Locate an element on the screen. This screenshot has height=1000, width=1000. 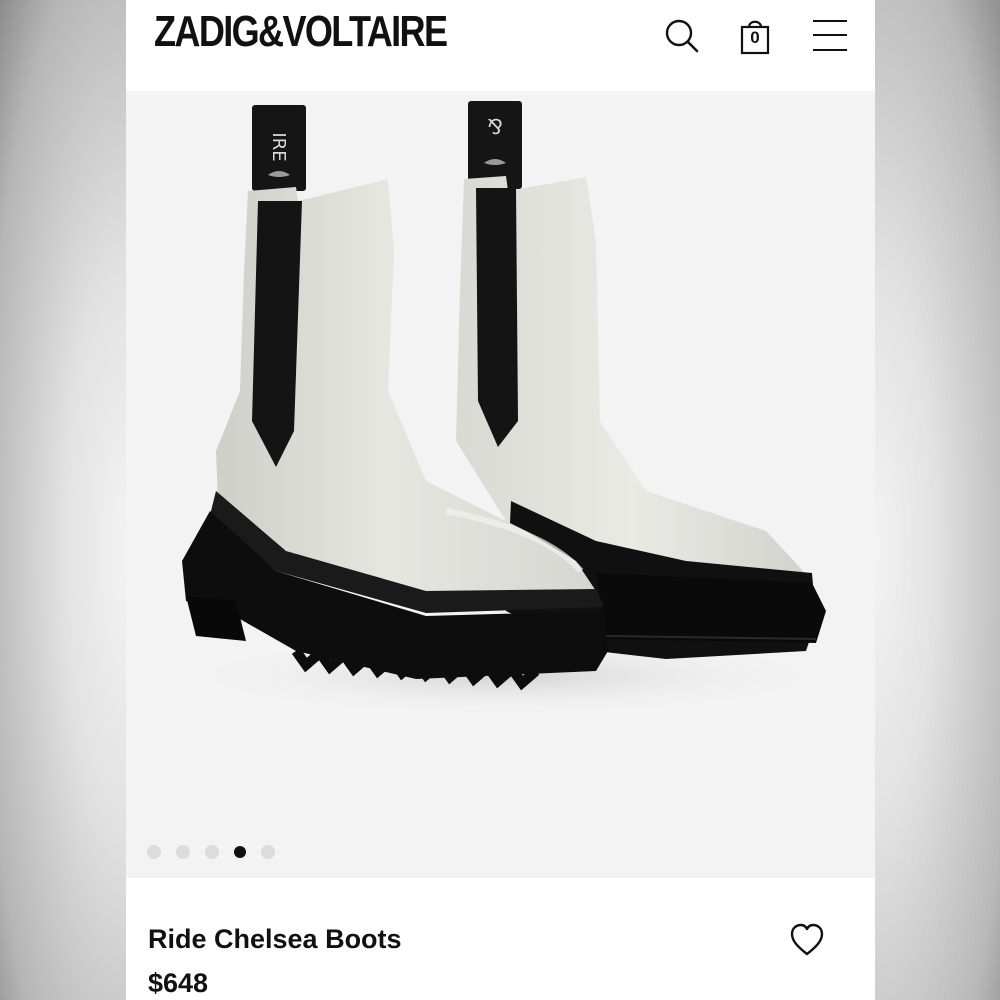
cart-count: 0 is located at coordinates (755, 37).